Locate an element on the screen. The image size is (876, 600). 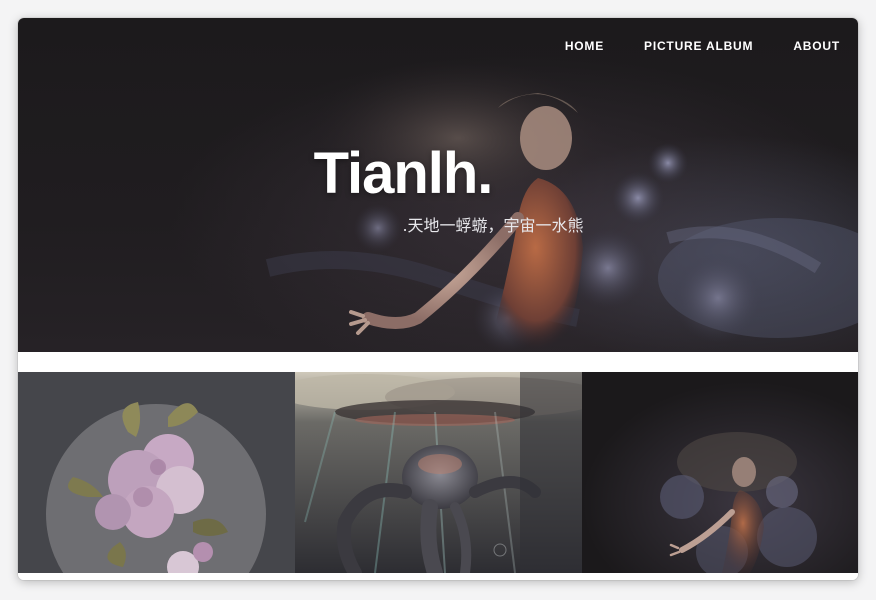
nav-about-link: ABOUT is located at coordinates (816, 46).